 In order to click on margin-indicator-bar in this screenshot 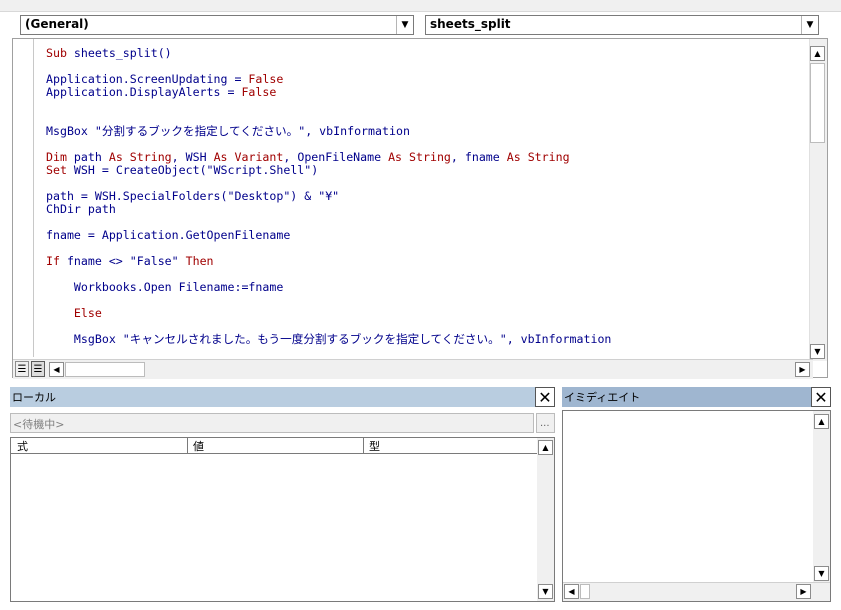, I will do `click(23, 198)`.